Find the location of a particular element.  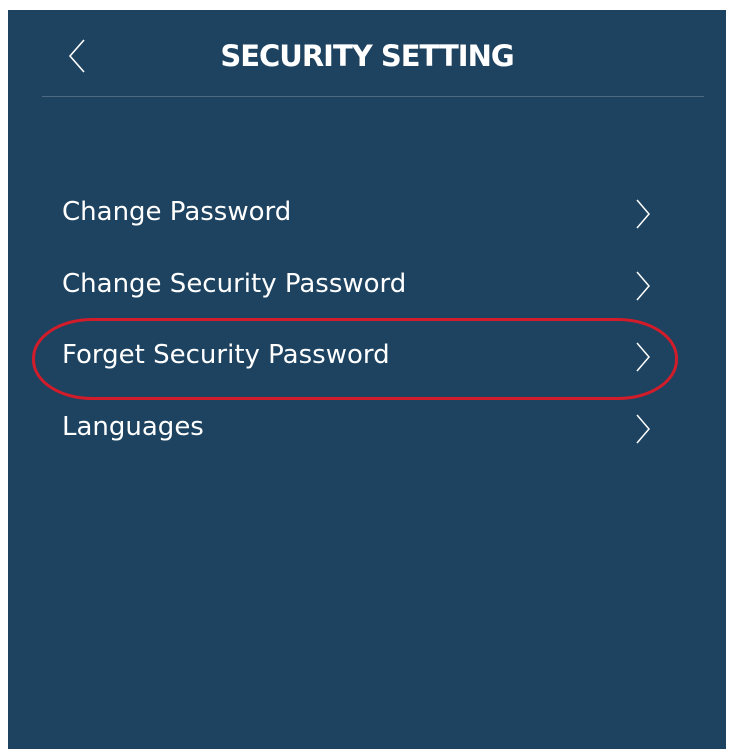

menu-item-label: Forget Security Password is located at coordinates (226, 355).